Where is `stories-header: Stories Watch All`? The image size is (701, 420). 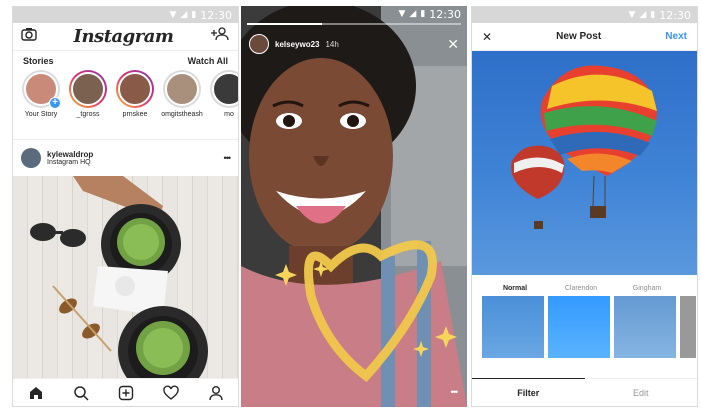 stories-header: Stories Watch All is located at coordinates (125, 59).